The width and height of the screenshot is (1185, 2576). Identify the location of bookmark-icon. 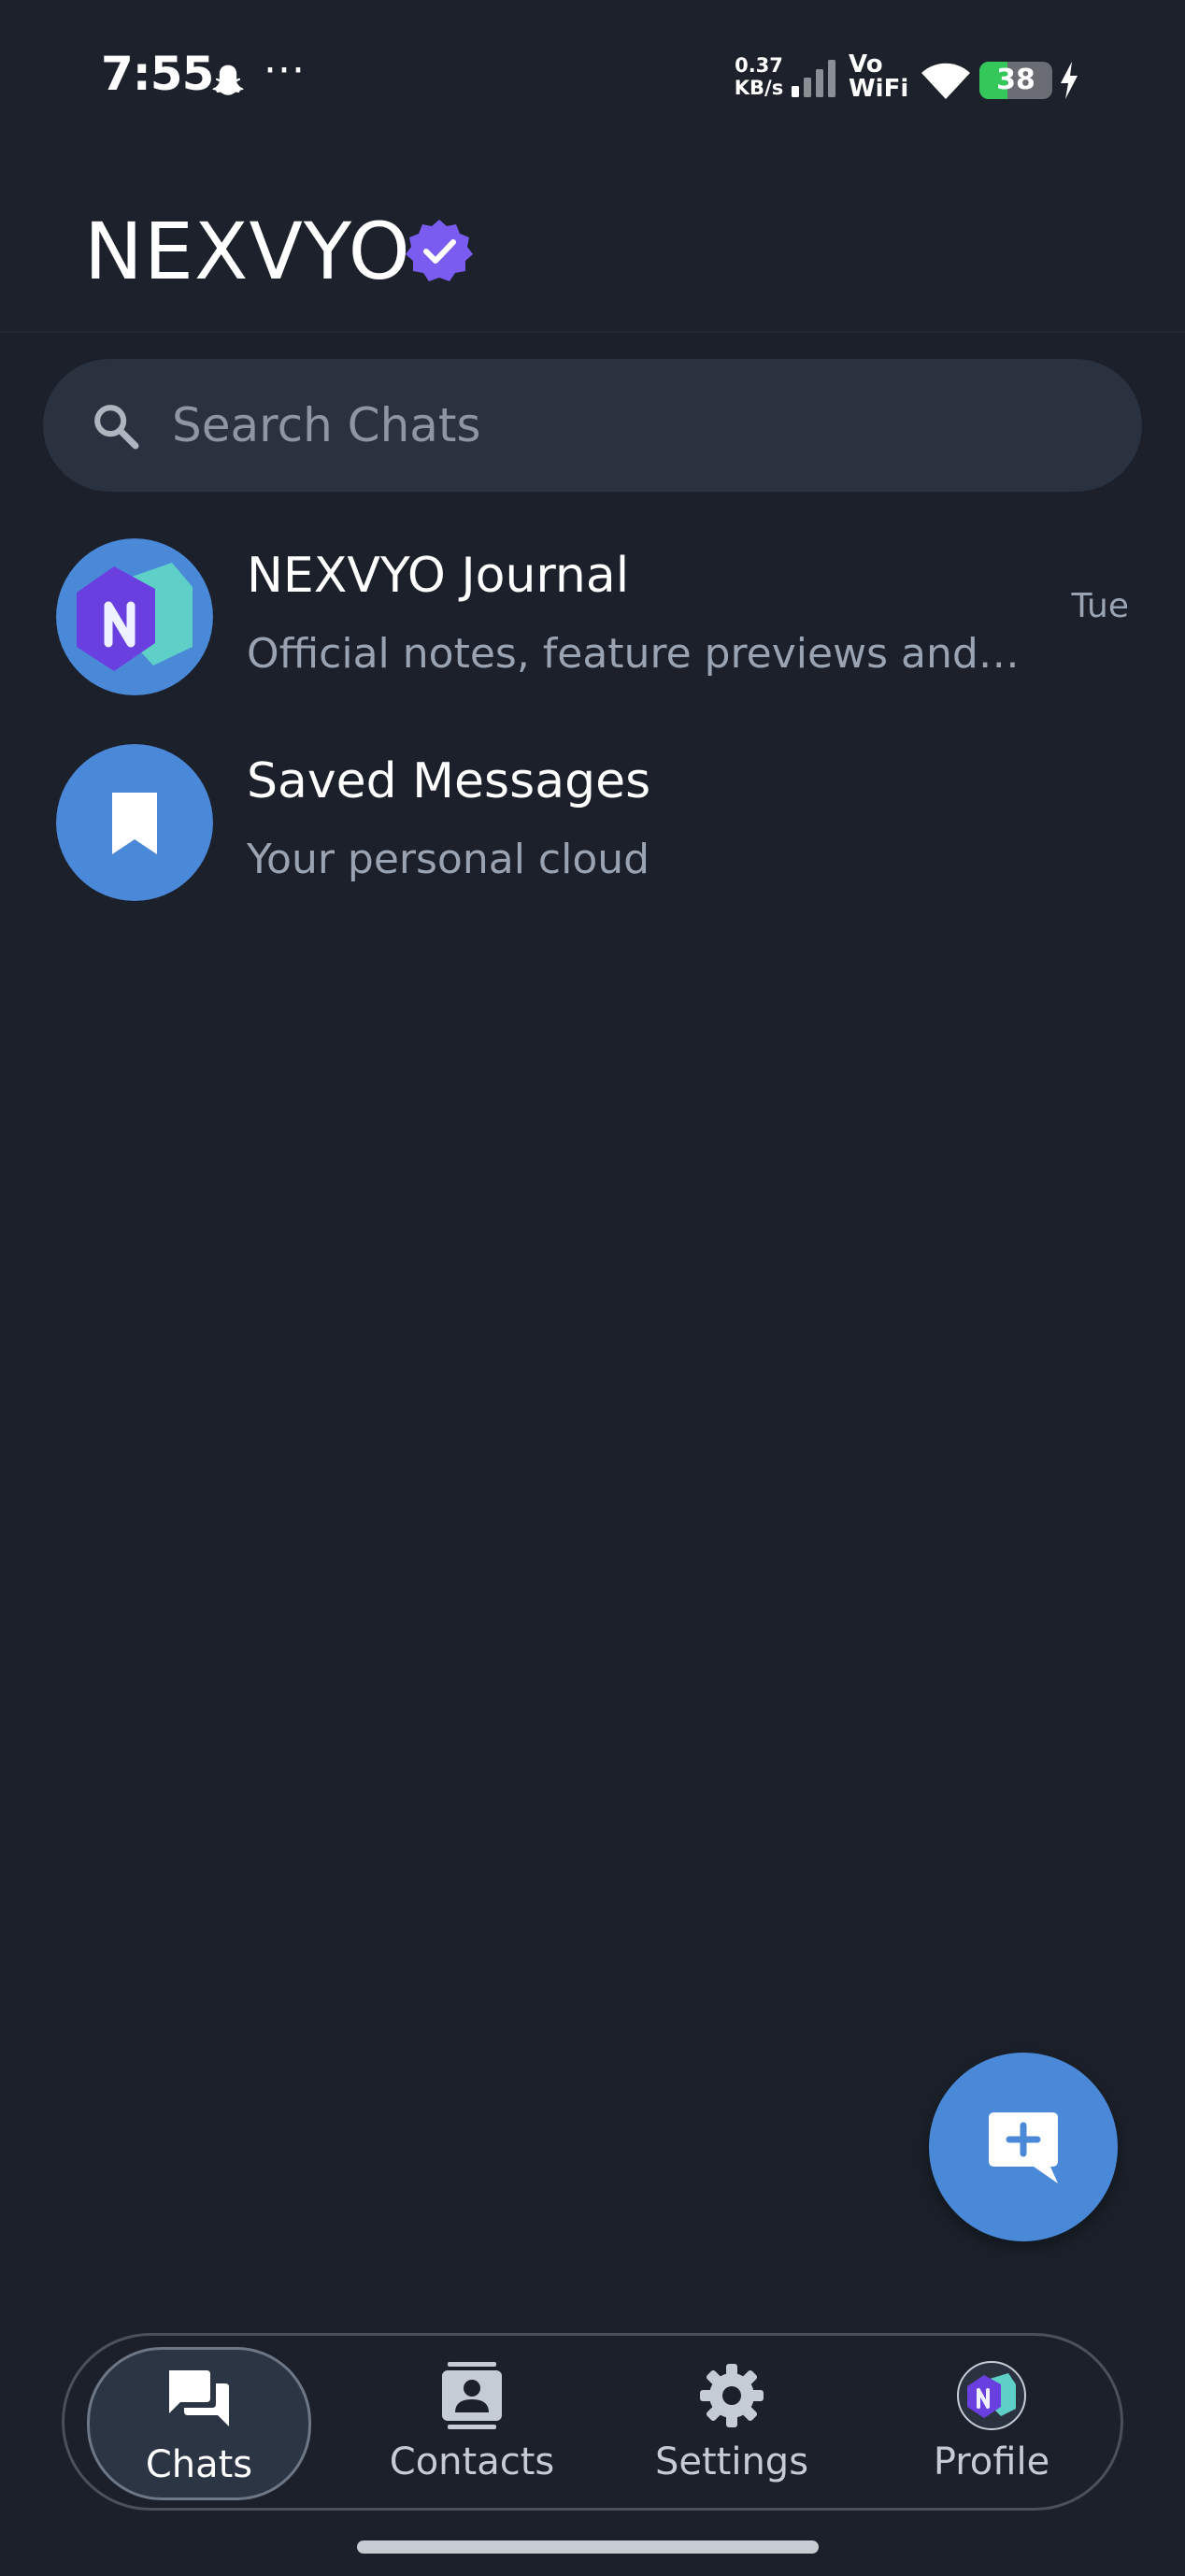
(134, 822).